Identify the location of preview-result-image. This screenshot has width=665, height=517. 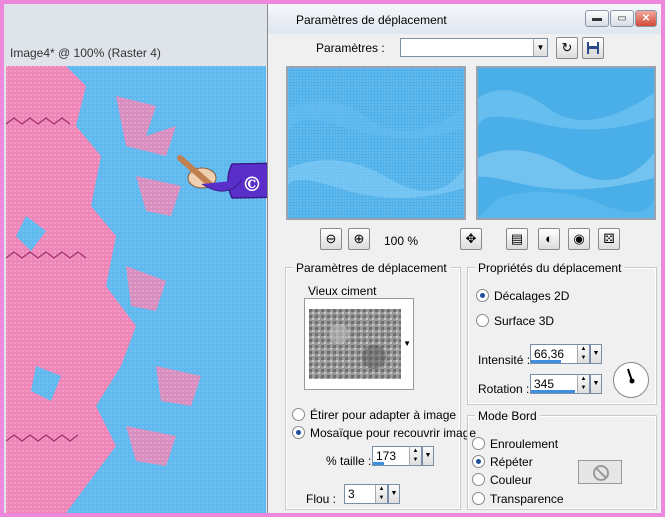
(566, 143).